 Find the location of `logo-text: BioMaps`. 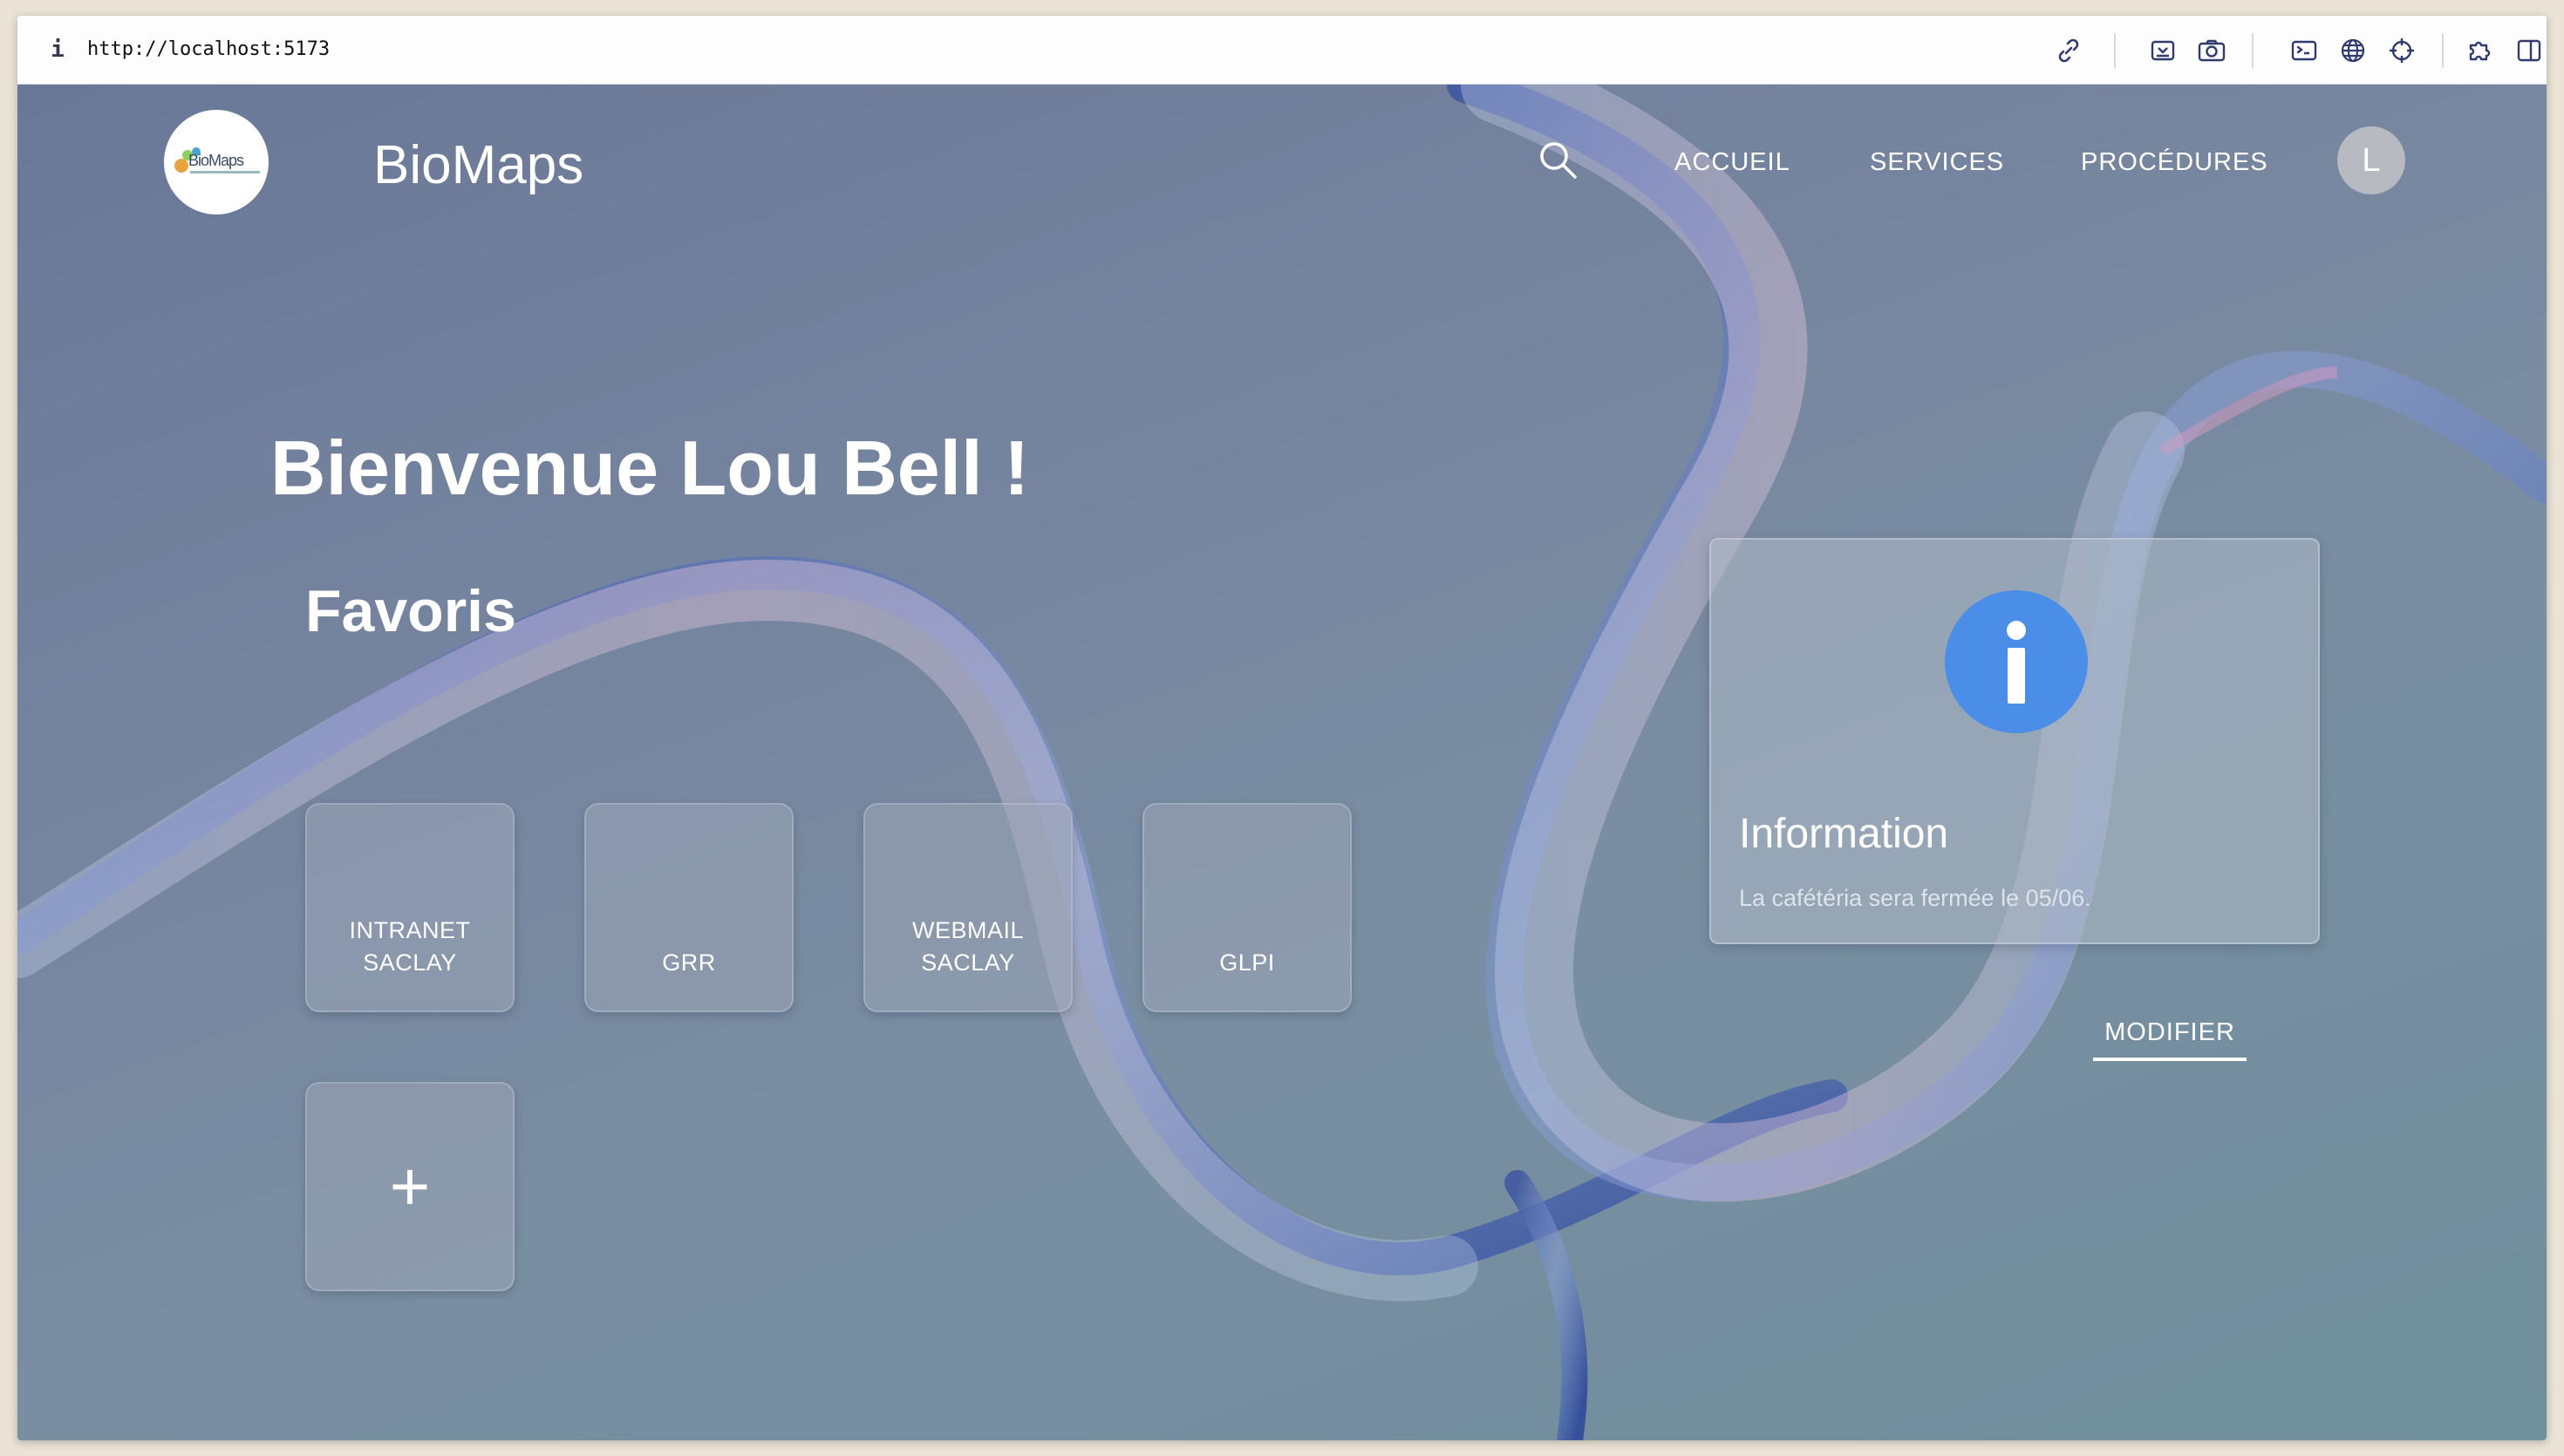

logo-text: BioMaps is located at coordinates (216, 160).